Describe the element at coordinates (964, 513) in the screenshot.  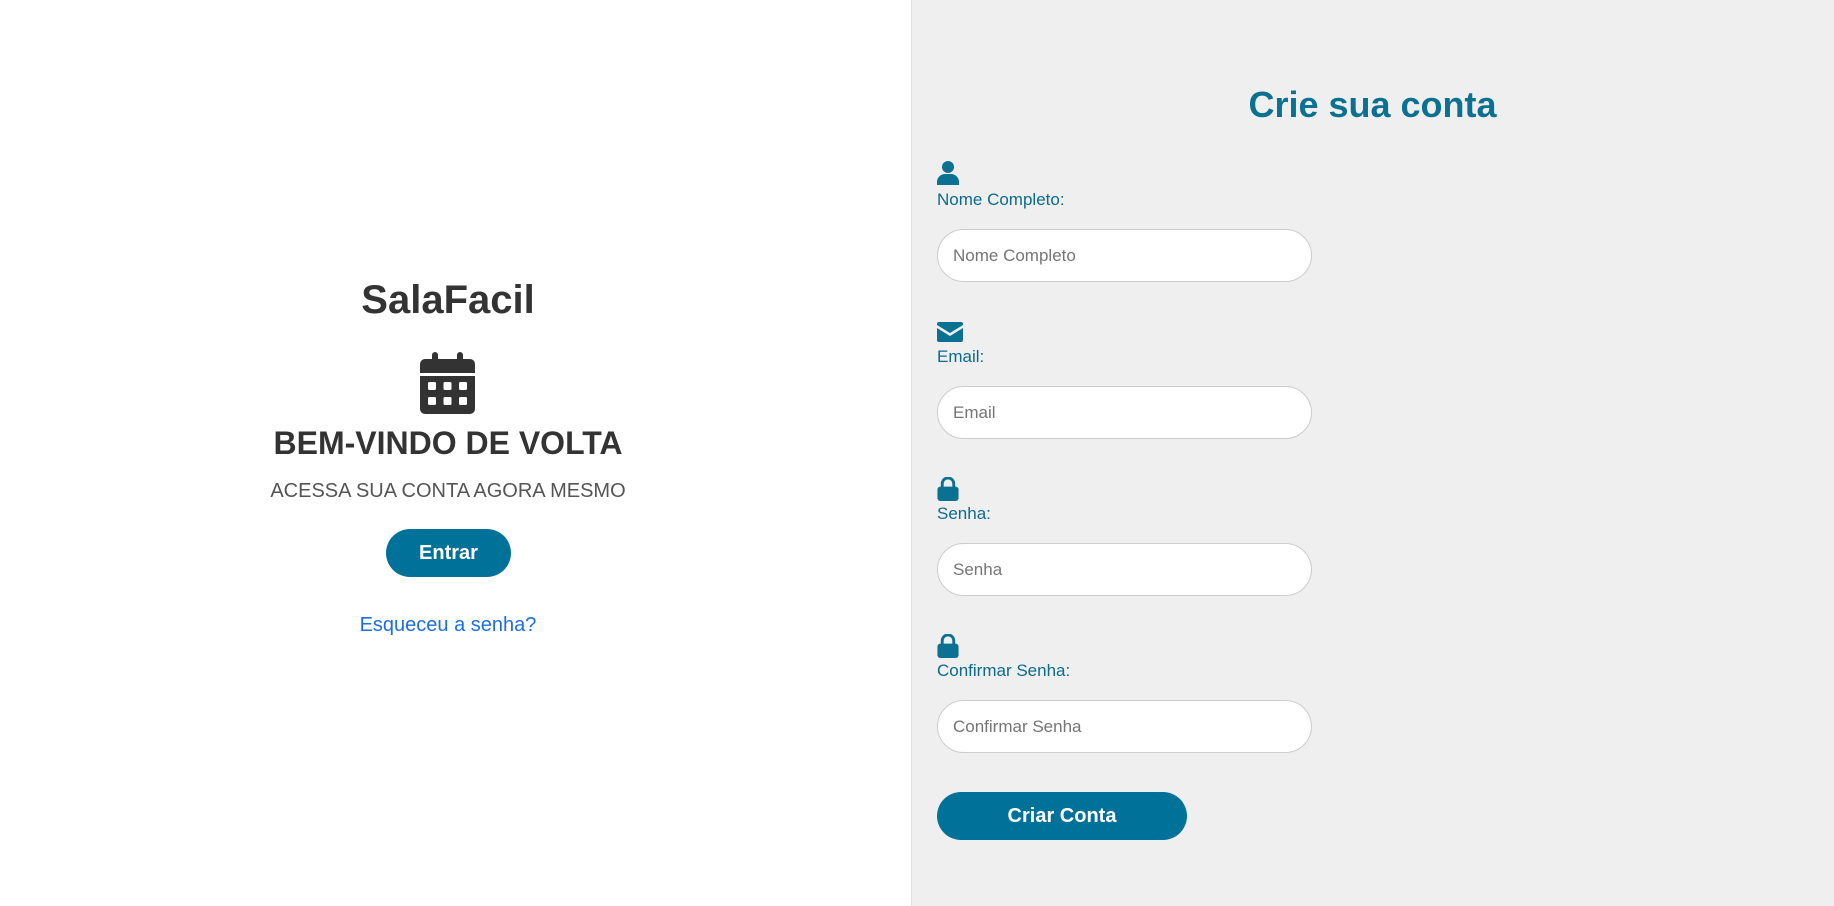
I see `password-label: Senha:` at that location.